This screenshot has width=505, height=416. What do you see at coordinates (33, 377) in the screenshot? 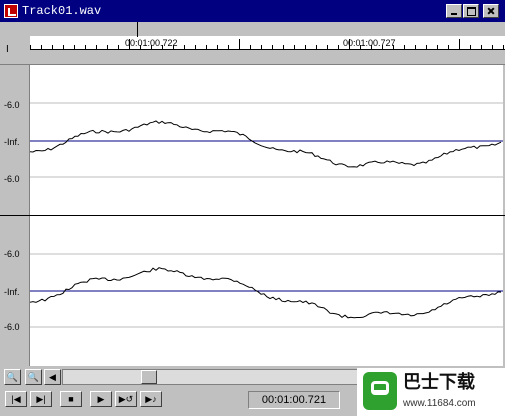
I see `zoom-out-icon: 🔍` at bounding box center [33, 377].